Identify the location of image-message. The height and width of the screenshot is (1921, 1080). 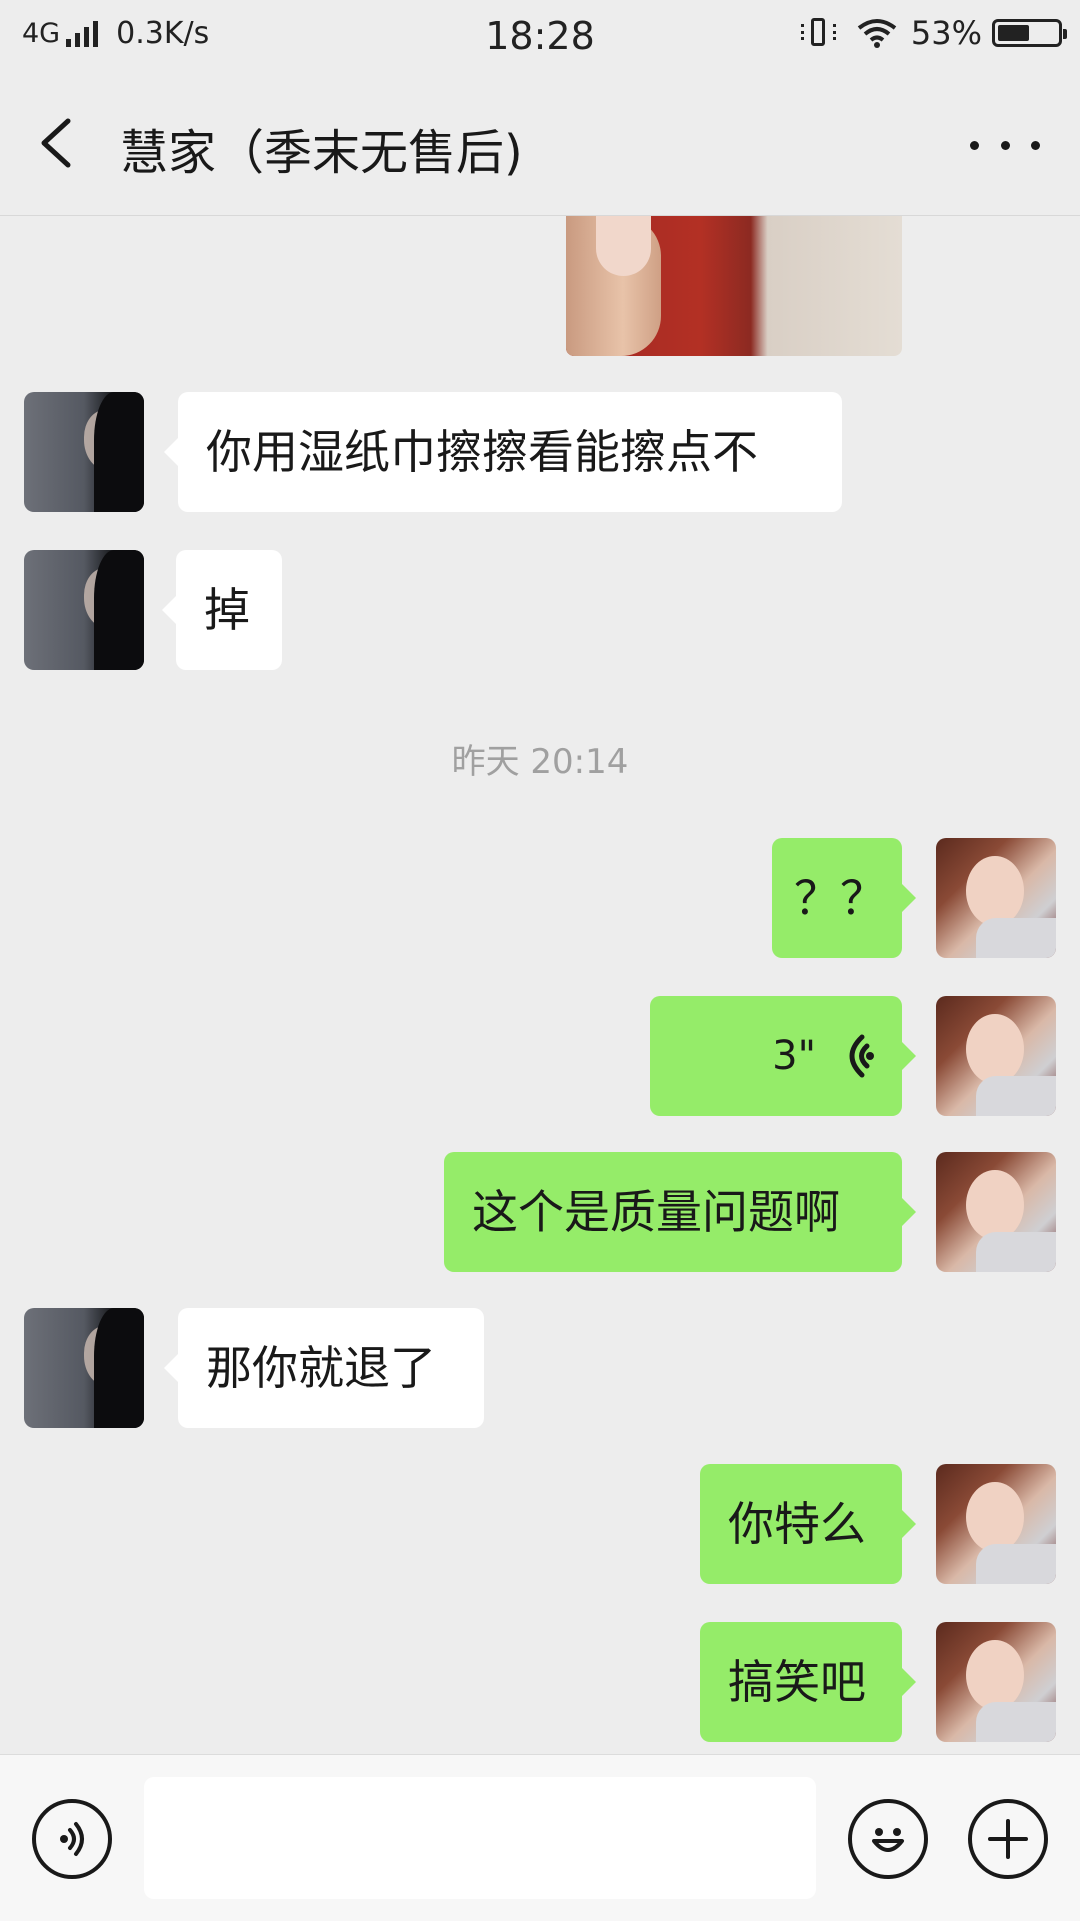
(734, 286).